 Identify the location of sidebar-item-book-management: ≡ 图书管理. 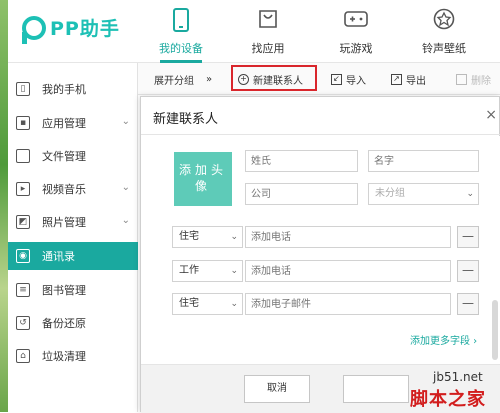
(73, 290).